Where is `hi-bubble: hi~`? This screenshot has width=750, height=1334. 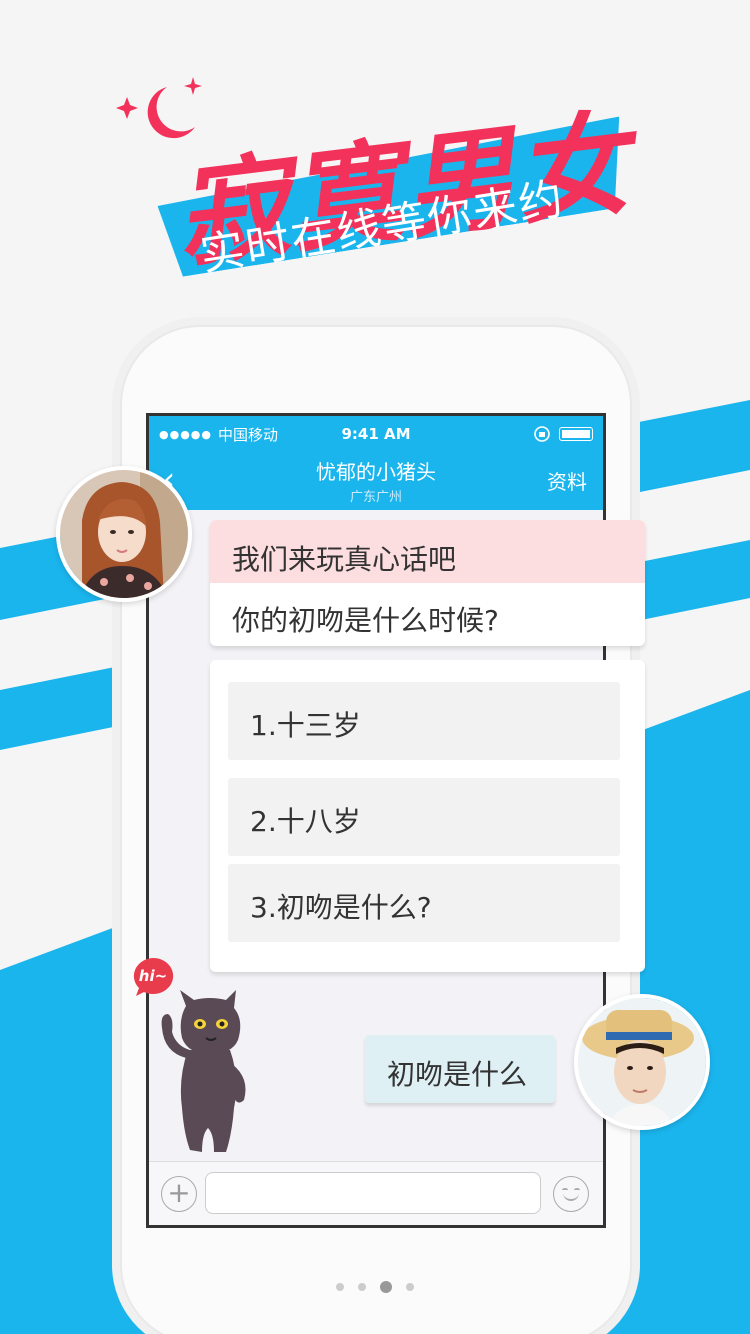 hi-bubble: hi~ is located at coordinates (153, 976).